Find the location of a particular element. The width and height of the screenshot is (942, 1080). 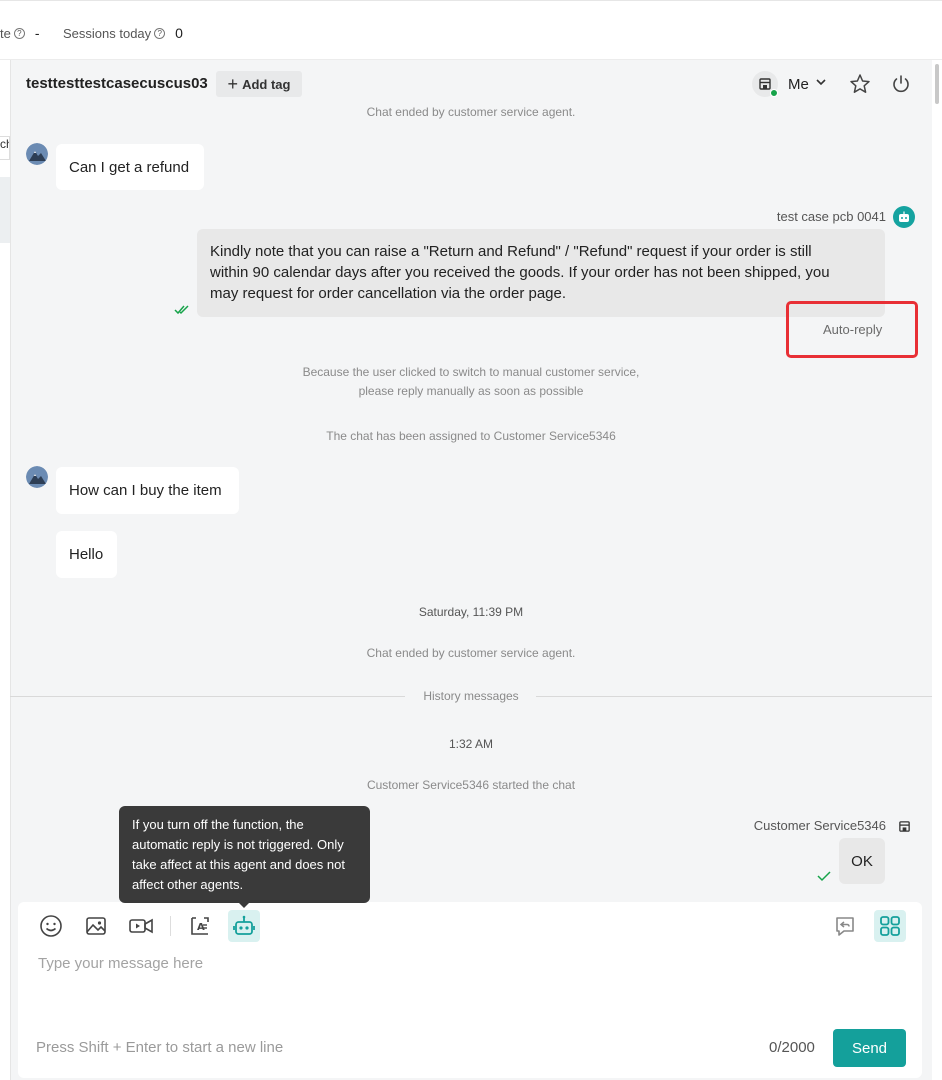

customer-message: How can I buy the item is located at coordinates (147, 490).